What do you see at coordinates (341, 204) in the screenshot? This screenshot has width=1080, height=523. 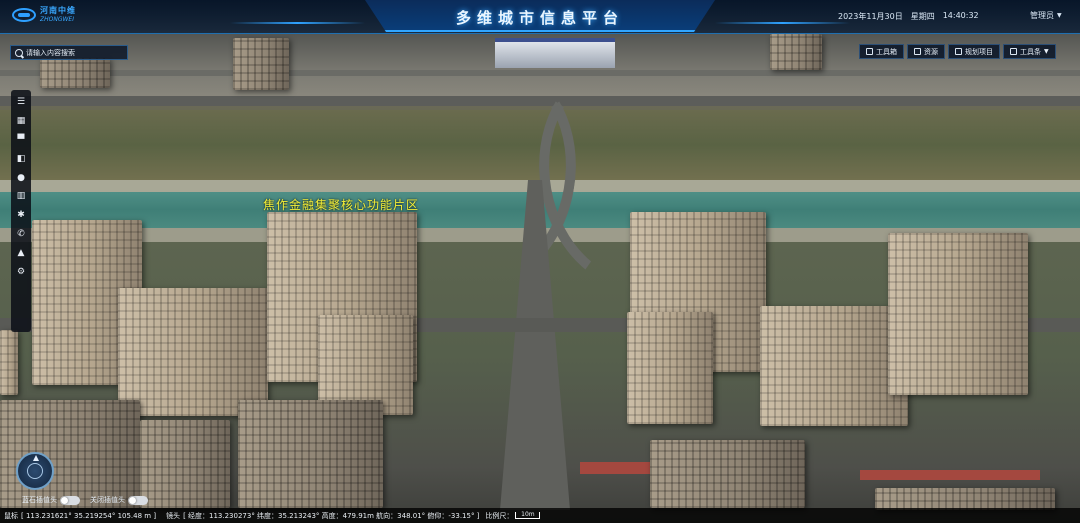 I see `map-area-label: 焦作金融集聚核心功能片区` at bounding box center [341, 204].